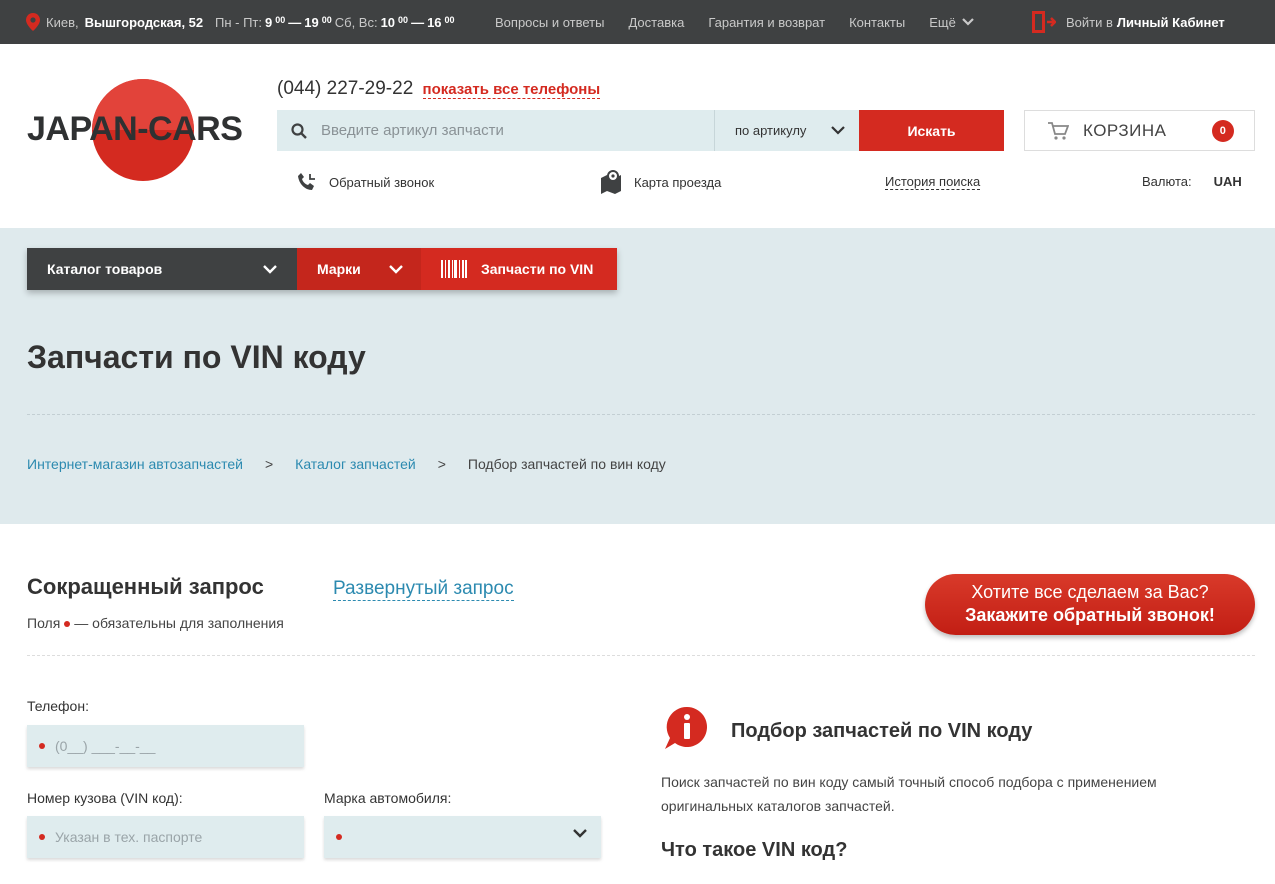 This screenshot has height=884, width=1275. I want to click on header-phone: (044) 227-29-22 показать все телефоны, so click(439, 89).